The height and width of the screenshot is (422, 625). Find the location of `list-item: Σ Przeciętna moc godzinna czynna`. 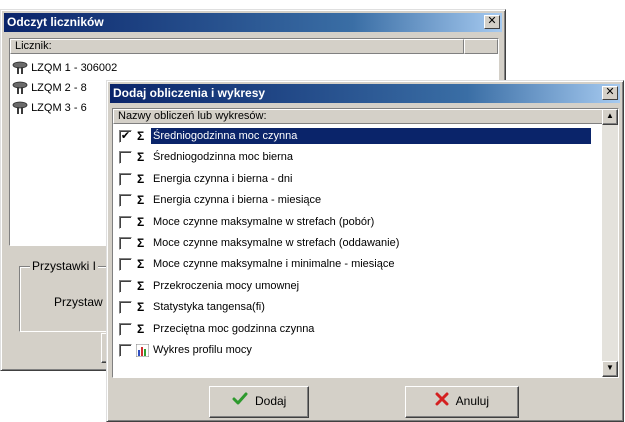

list-item: Σ Przeciętna moc godzinna czynna is located at coordinates (357, 329).